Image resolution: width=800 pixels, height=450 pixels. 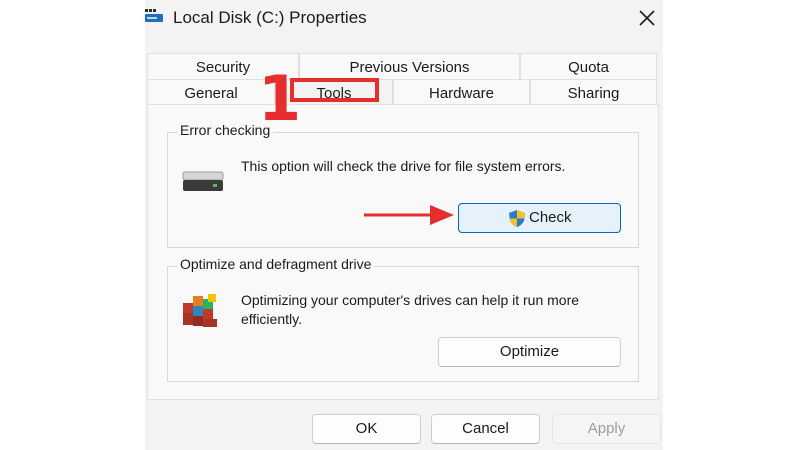 What do you see at coordinates (606, 429) in the screenshot?
I see `apply-button: Apply` at bounding box center [606, 429].